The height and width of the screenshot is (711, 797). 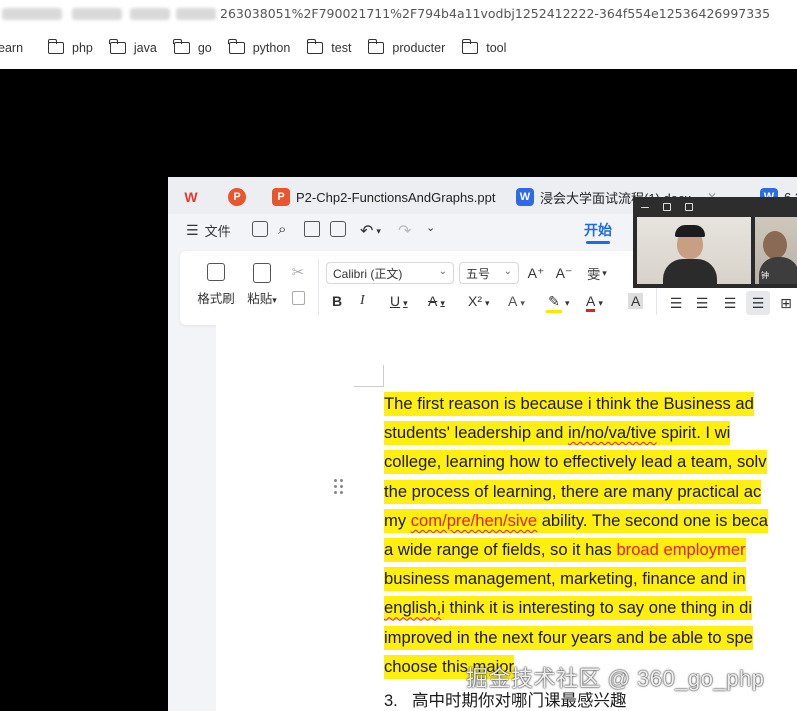 What do you see at coordinates (474, 520) in the screenshot?
I see `text-run: com/pre/hen/sive` at bounding box center [474, 520].